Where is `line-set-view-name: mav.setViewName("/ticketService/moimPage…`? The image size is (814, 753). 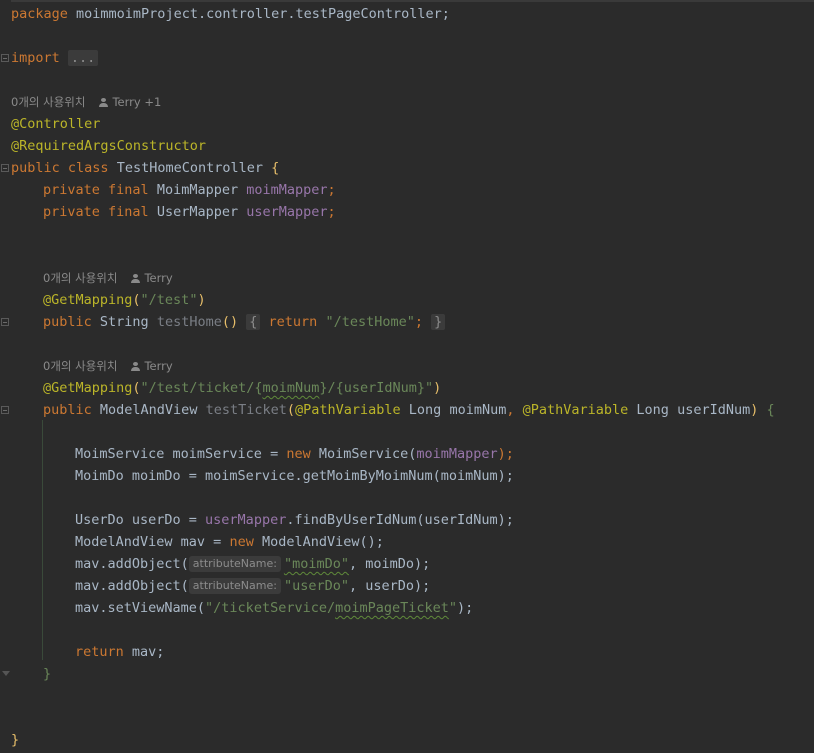 line-set-view-name: mav.setViewName("/ticketService/moimPage… is located at coordinates (274, 608).